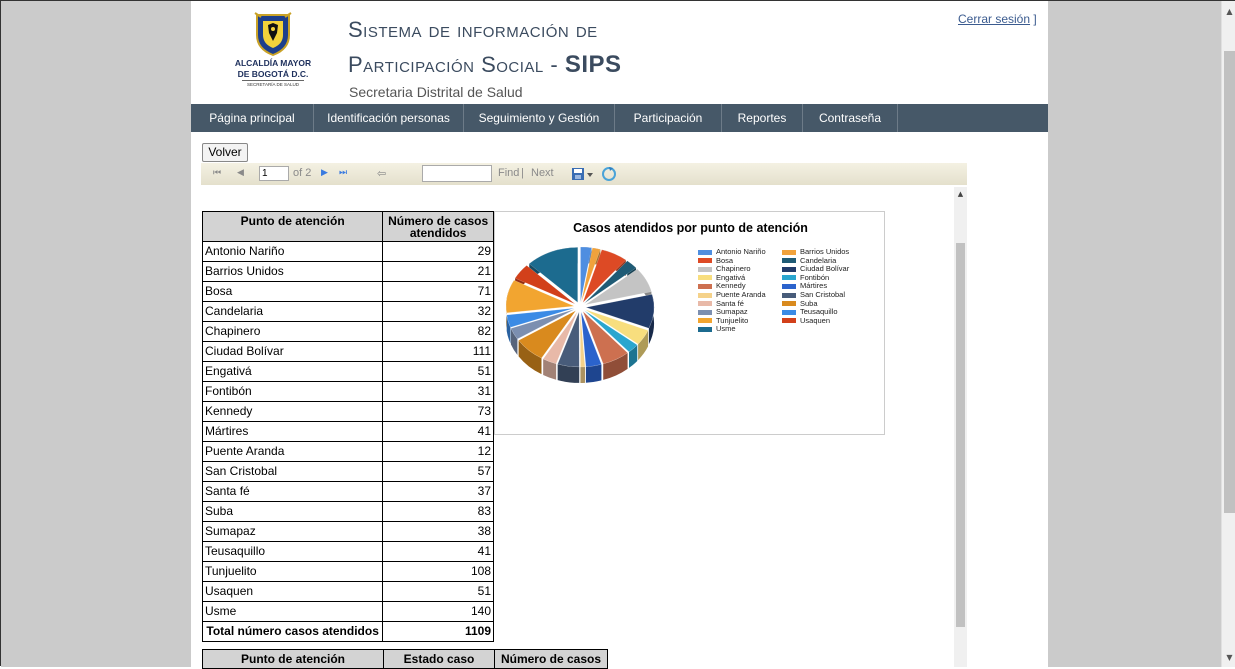 This screenshot has height=669, width=1235. I want to click on next-page-icon: ▶, so click(324, 172).